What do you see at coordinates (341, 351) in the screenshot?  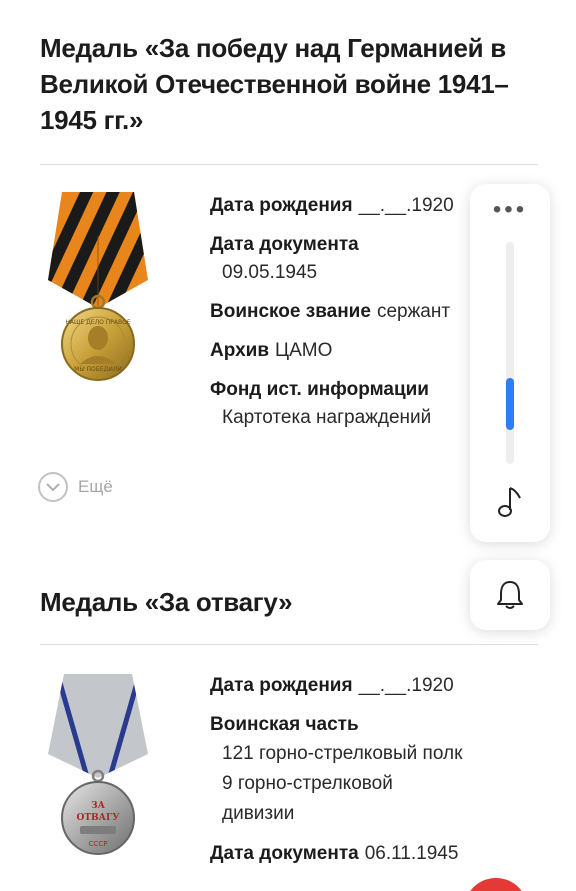 I see `field-archive: Архив ЦАМО` at bounding box center [341, 351].